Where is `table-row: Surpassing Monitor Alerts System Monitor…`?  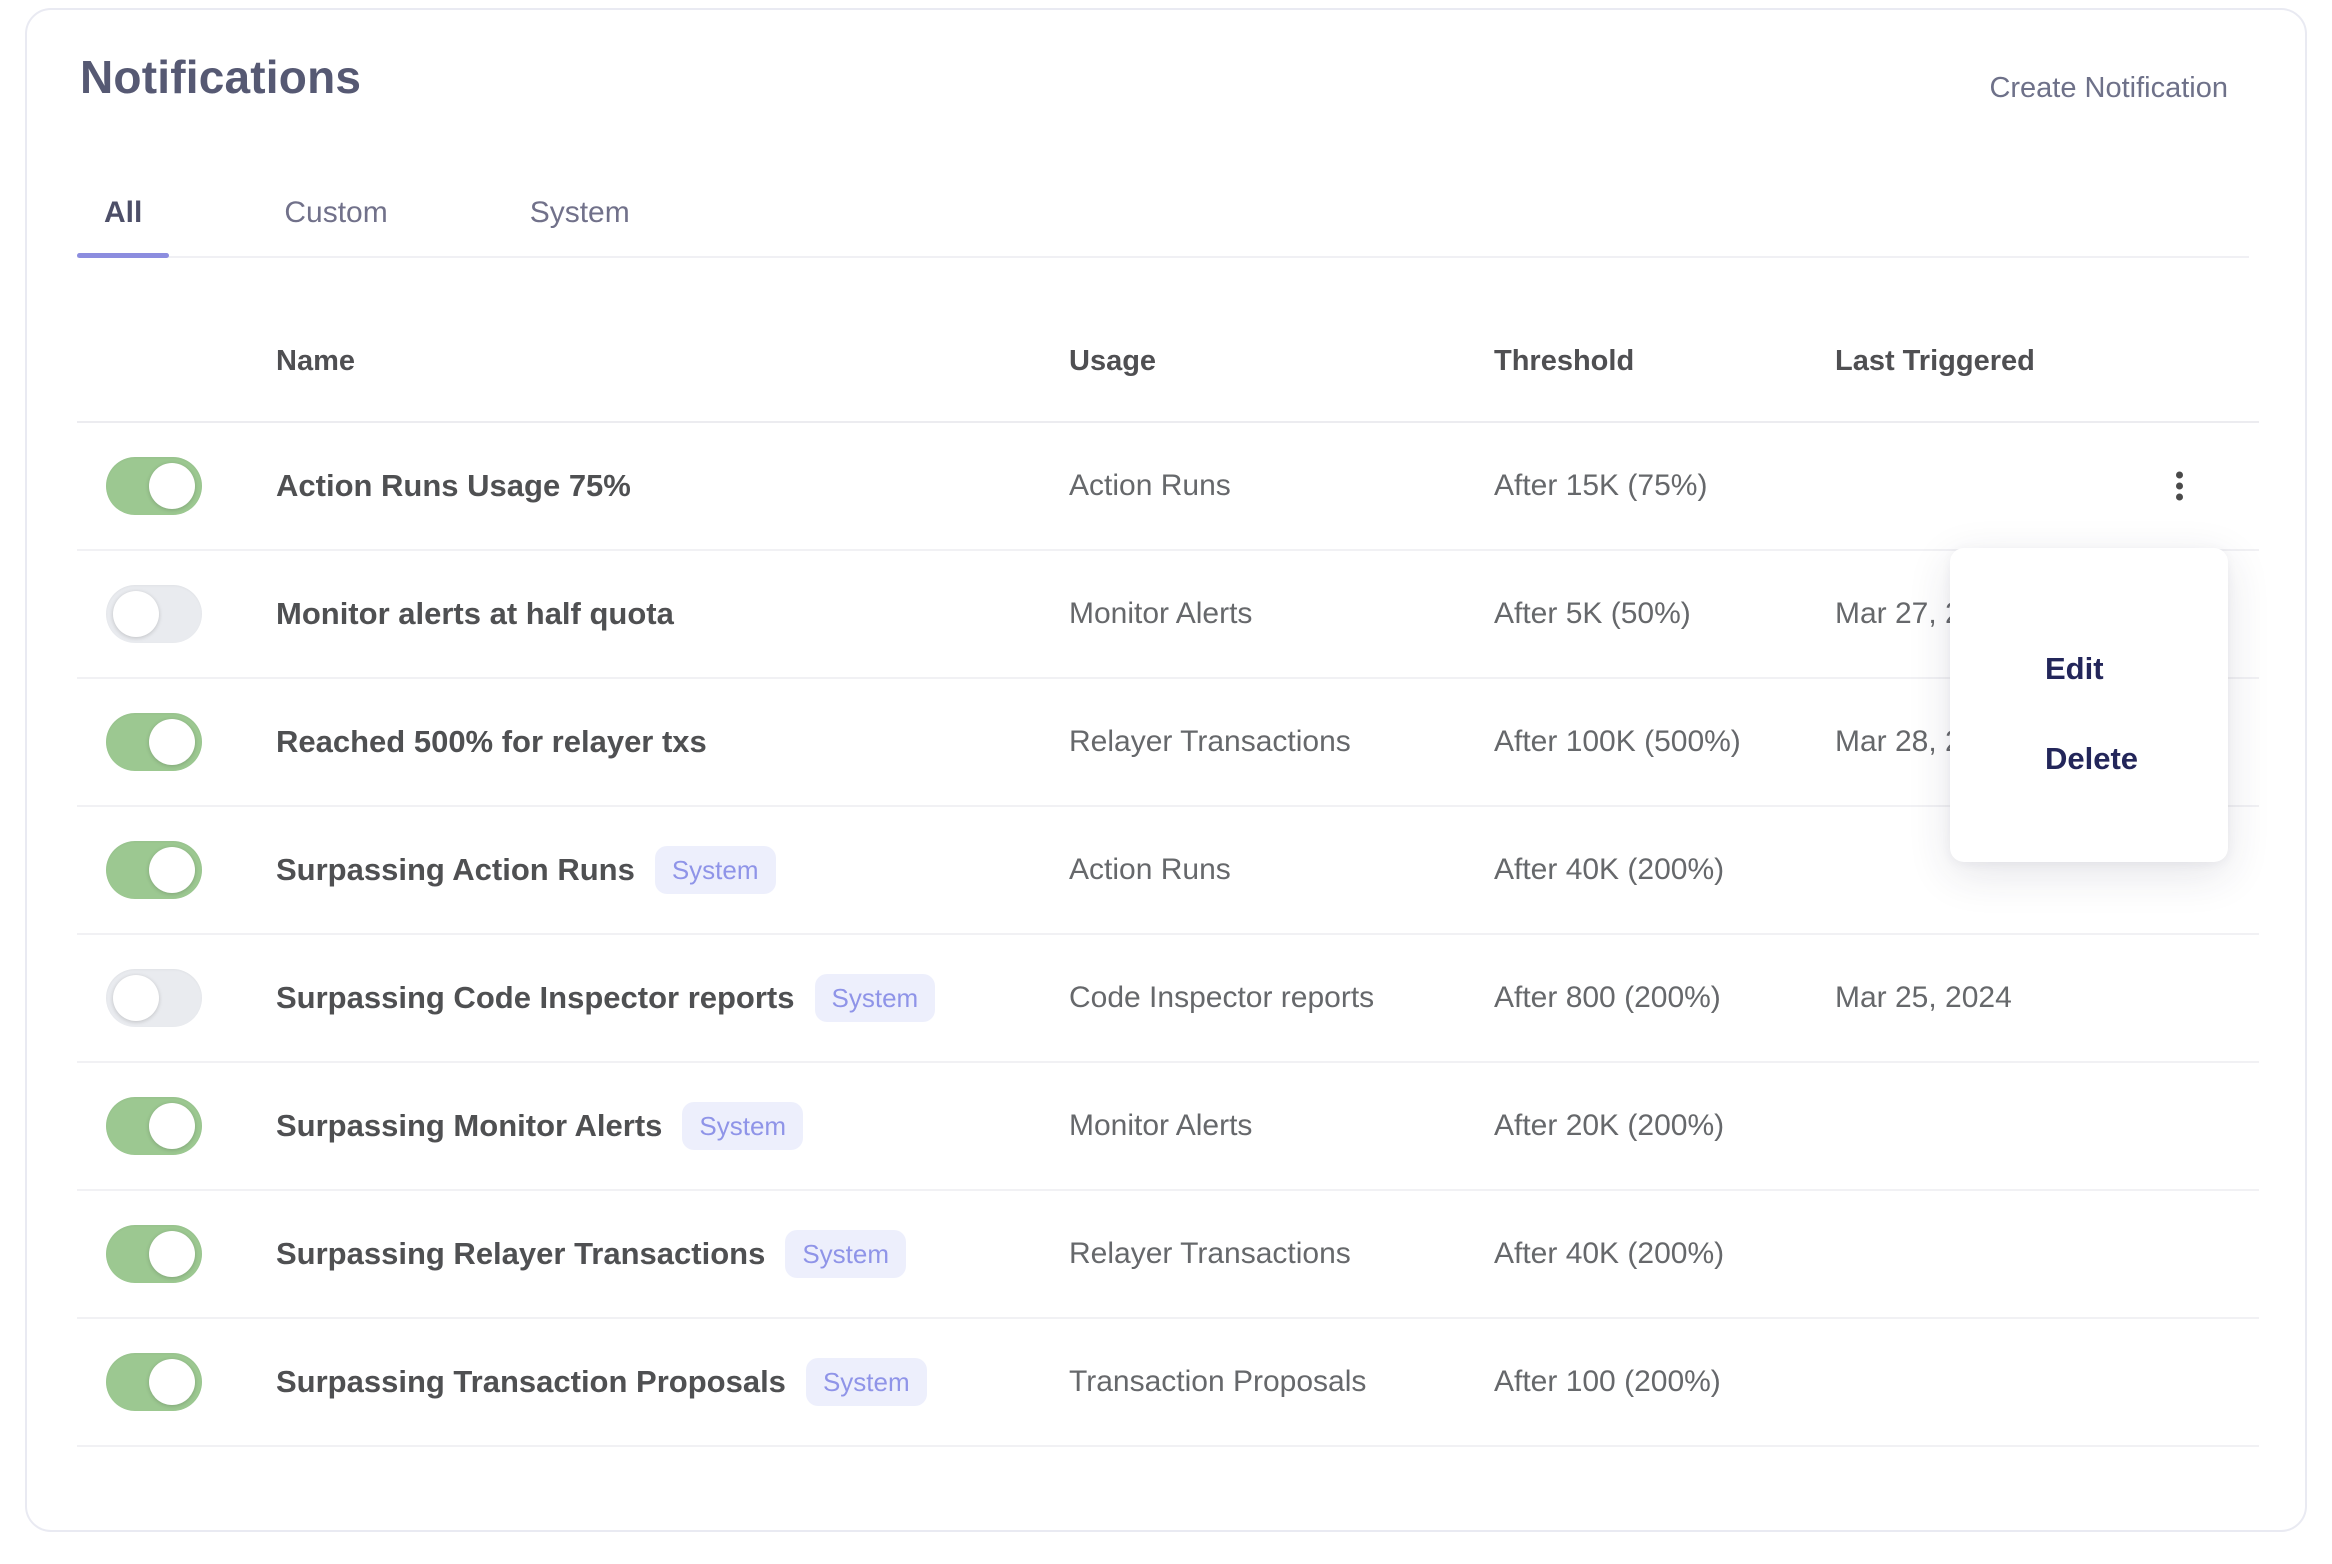 table-row: Surpassing Monitor Alerts System Monitor… is located at coordinates (1168, 1127).